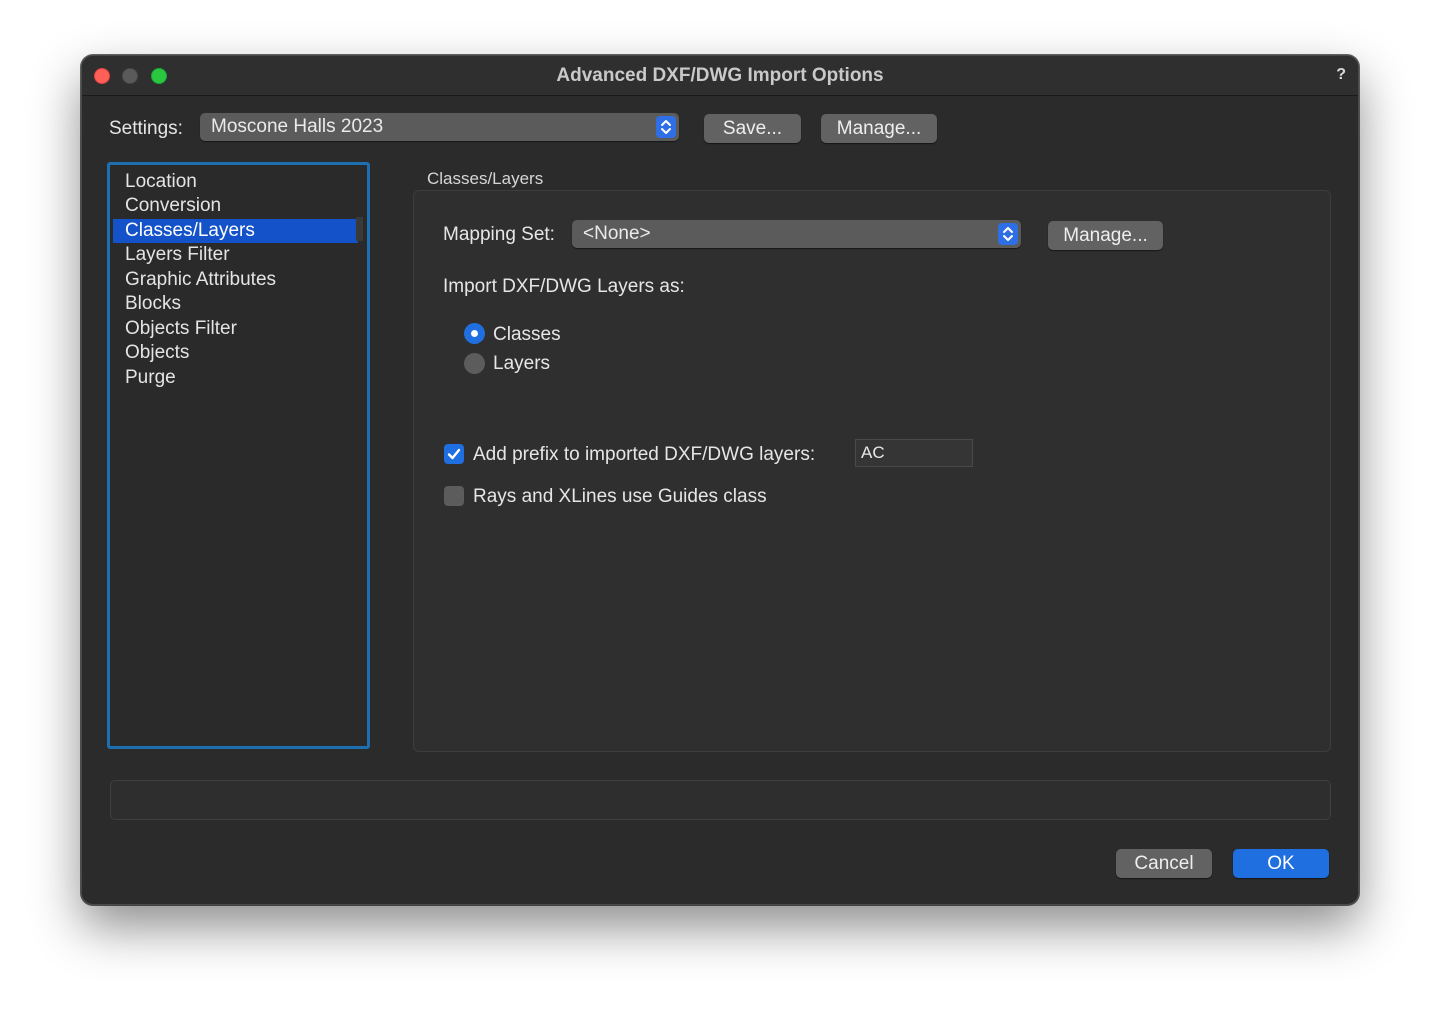  I want to click on prefix-checkbox-label: Add prefix to imported DXF/DWG layers:, so click(644, 455).